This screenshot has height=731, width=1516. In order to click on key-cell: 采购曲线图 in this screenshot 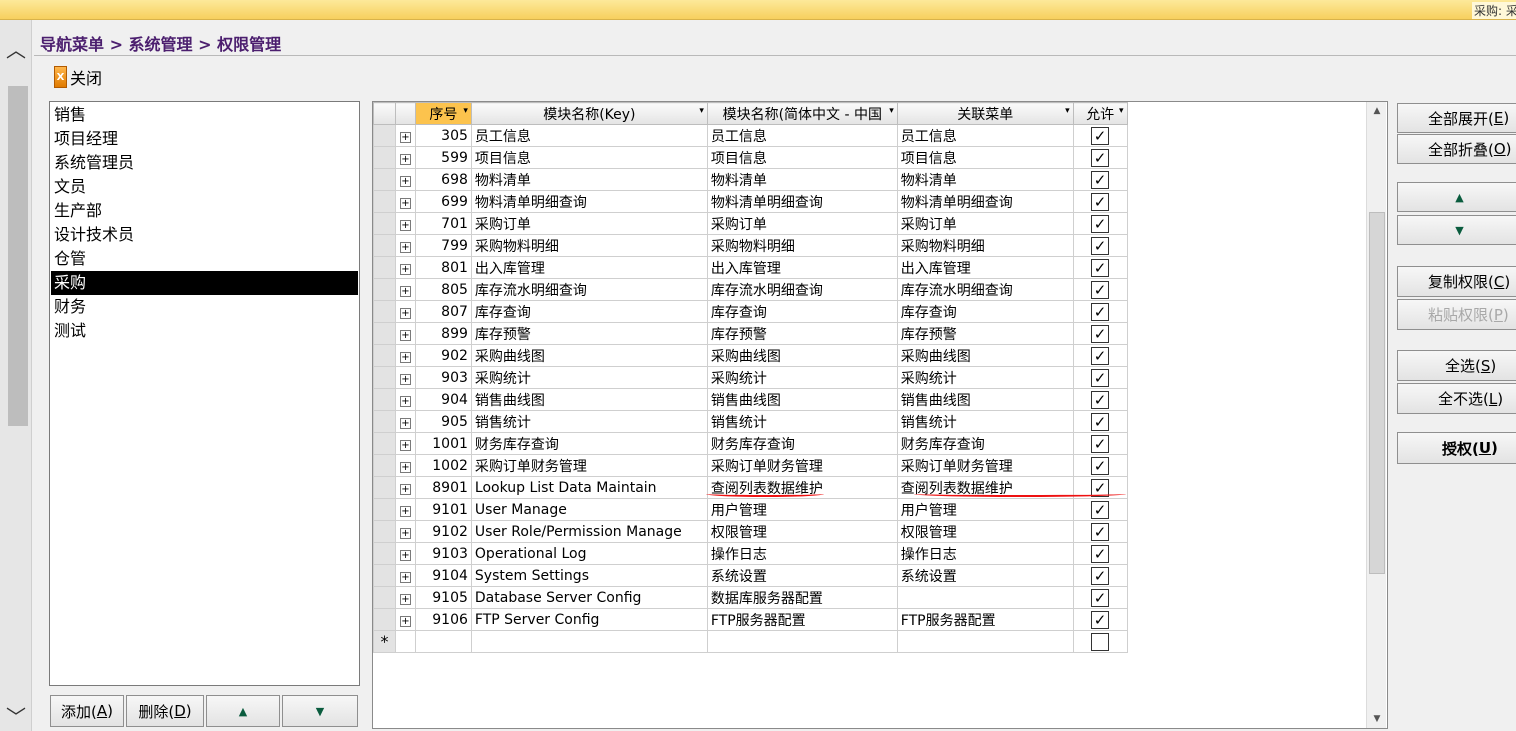, I will do `click(589, 355)`.